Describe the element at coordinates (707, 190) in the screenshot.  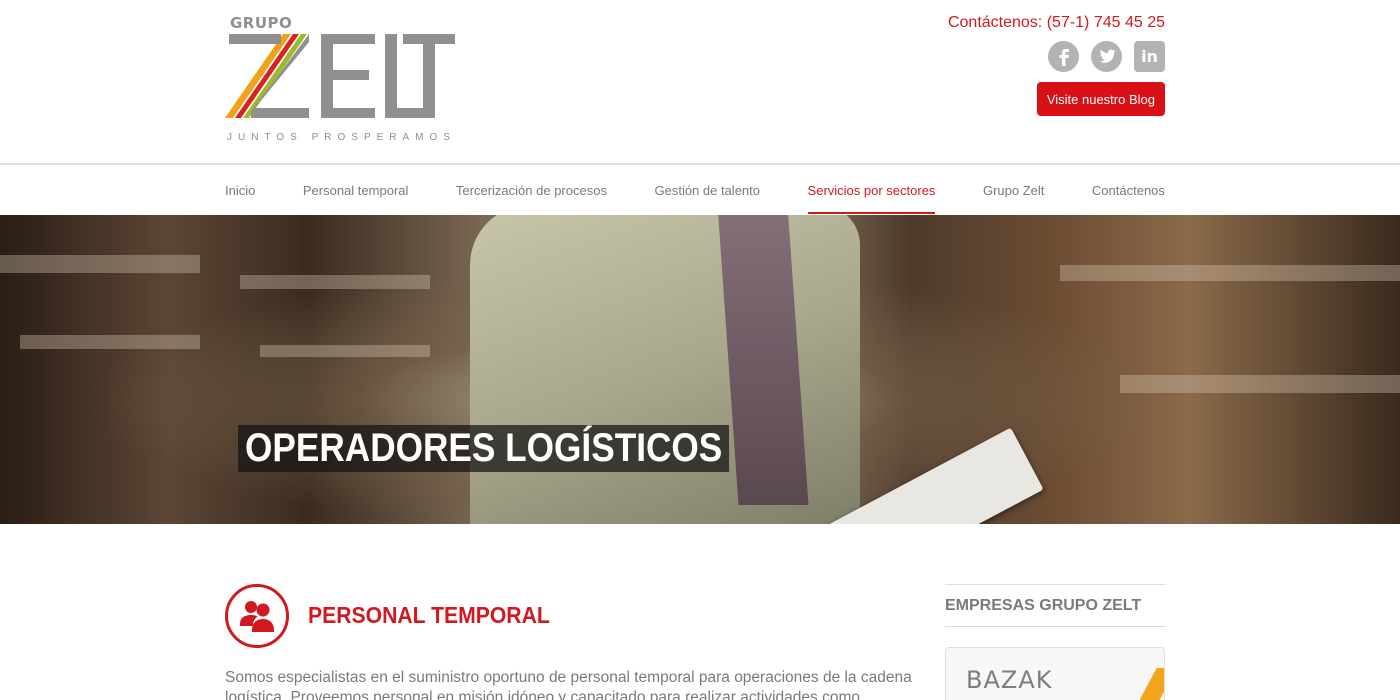
I see `nav-item-gestion-talento: Gestión de talento` at that location.